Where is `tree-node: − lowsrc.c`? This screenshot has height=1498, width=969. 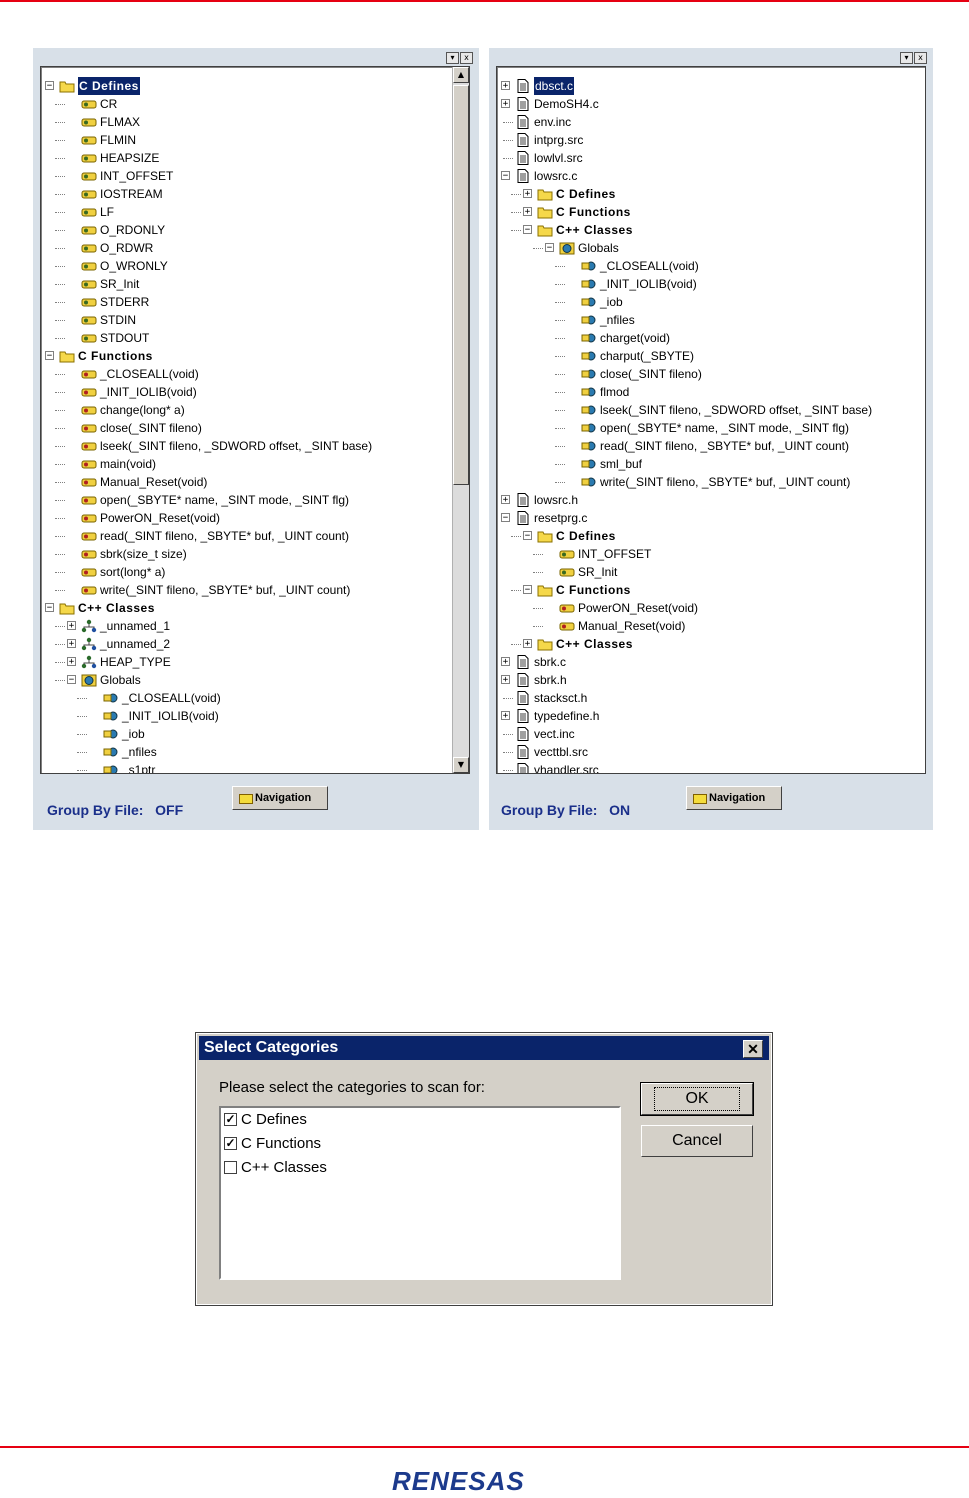
tree-node: − lowsrc.c is located at coordinates (711, 176).